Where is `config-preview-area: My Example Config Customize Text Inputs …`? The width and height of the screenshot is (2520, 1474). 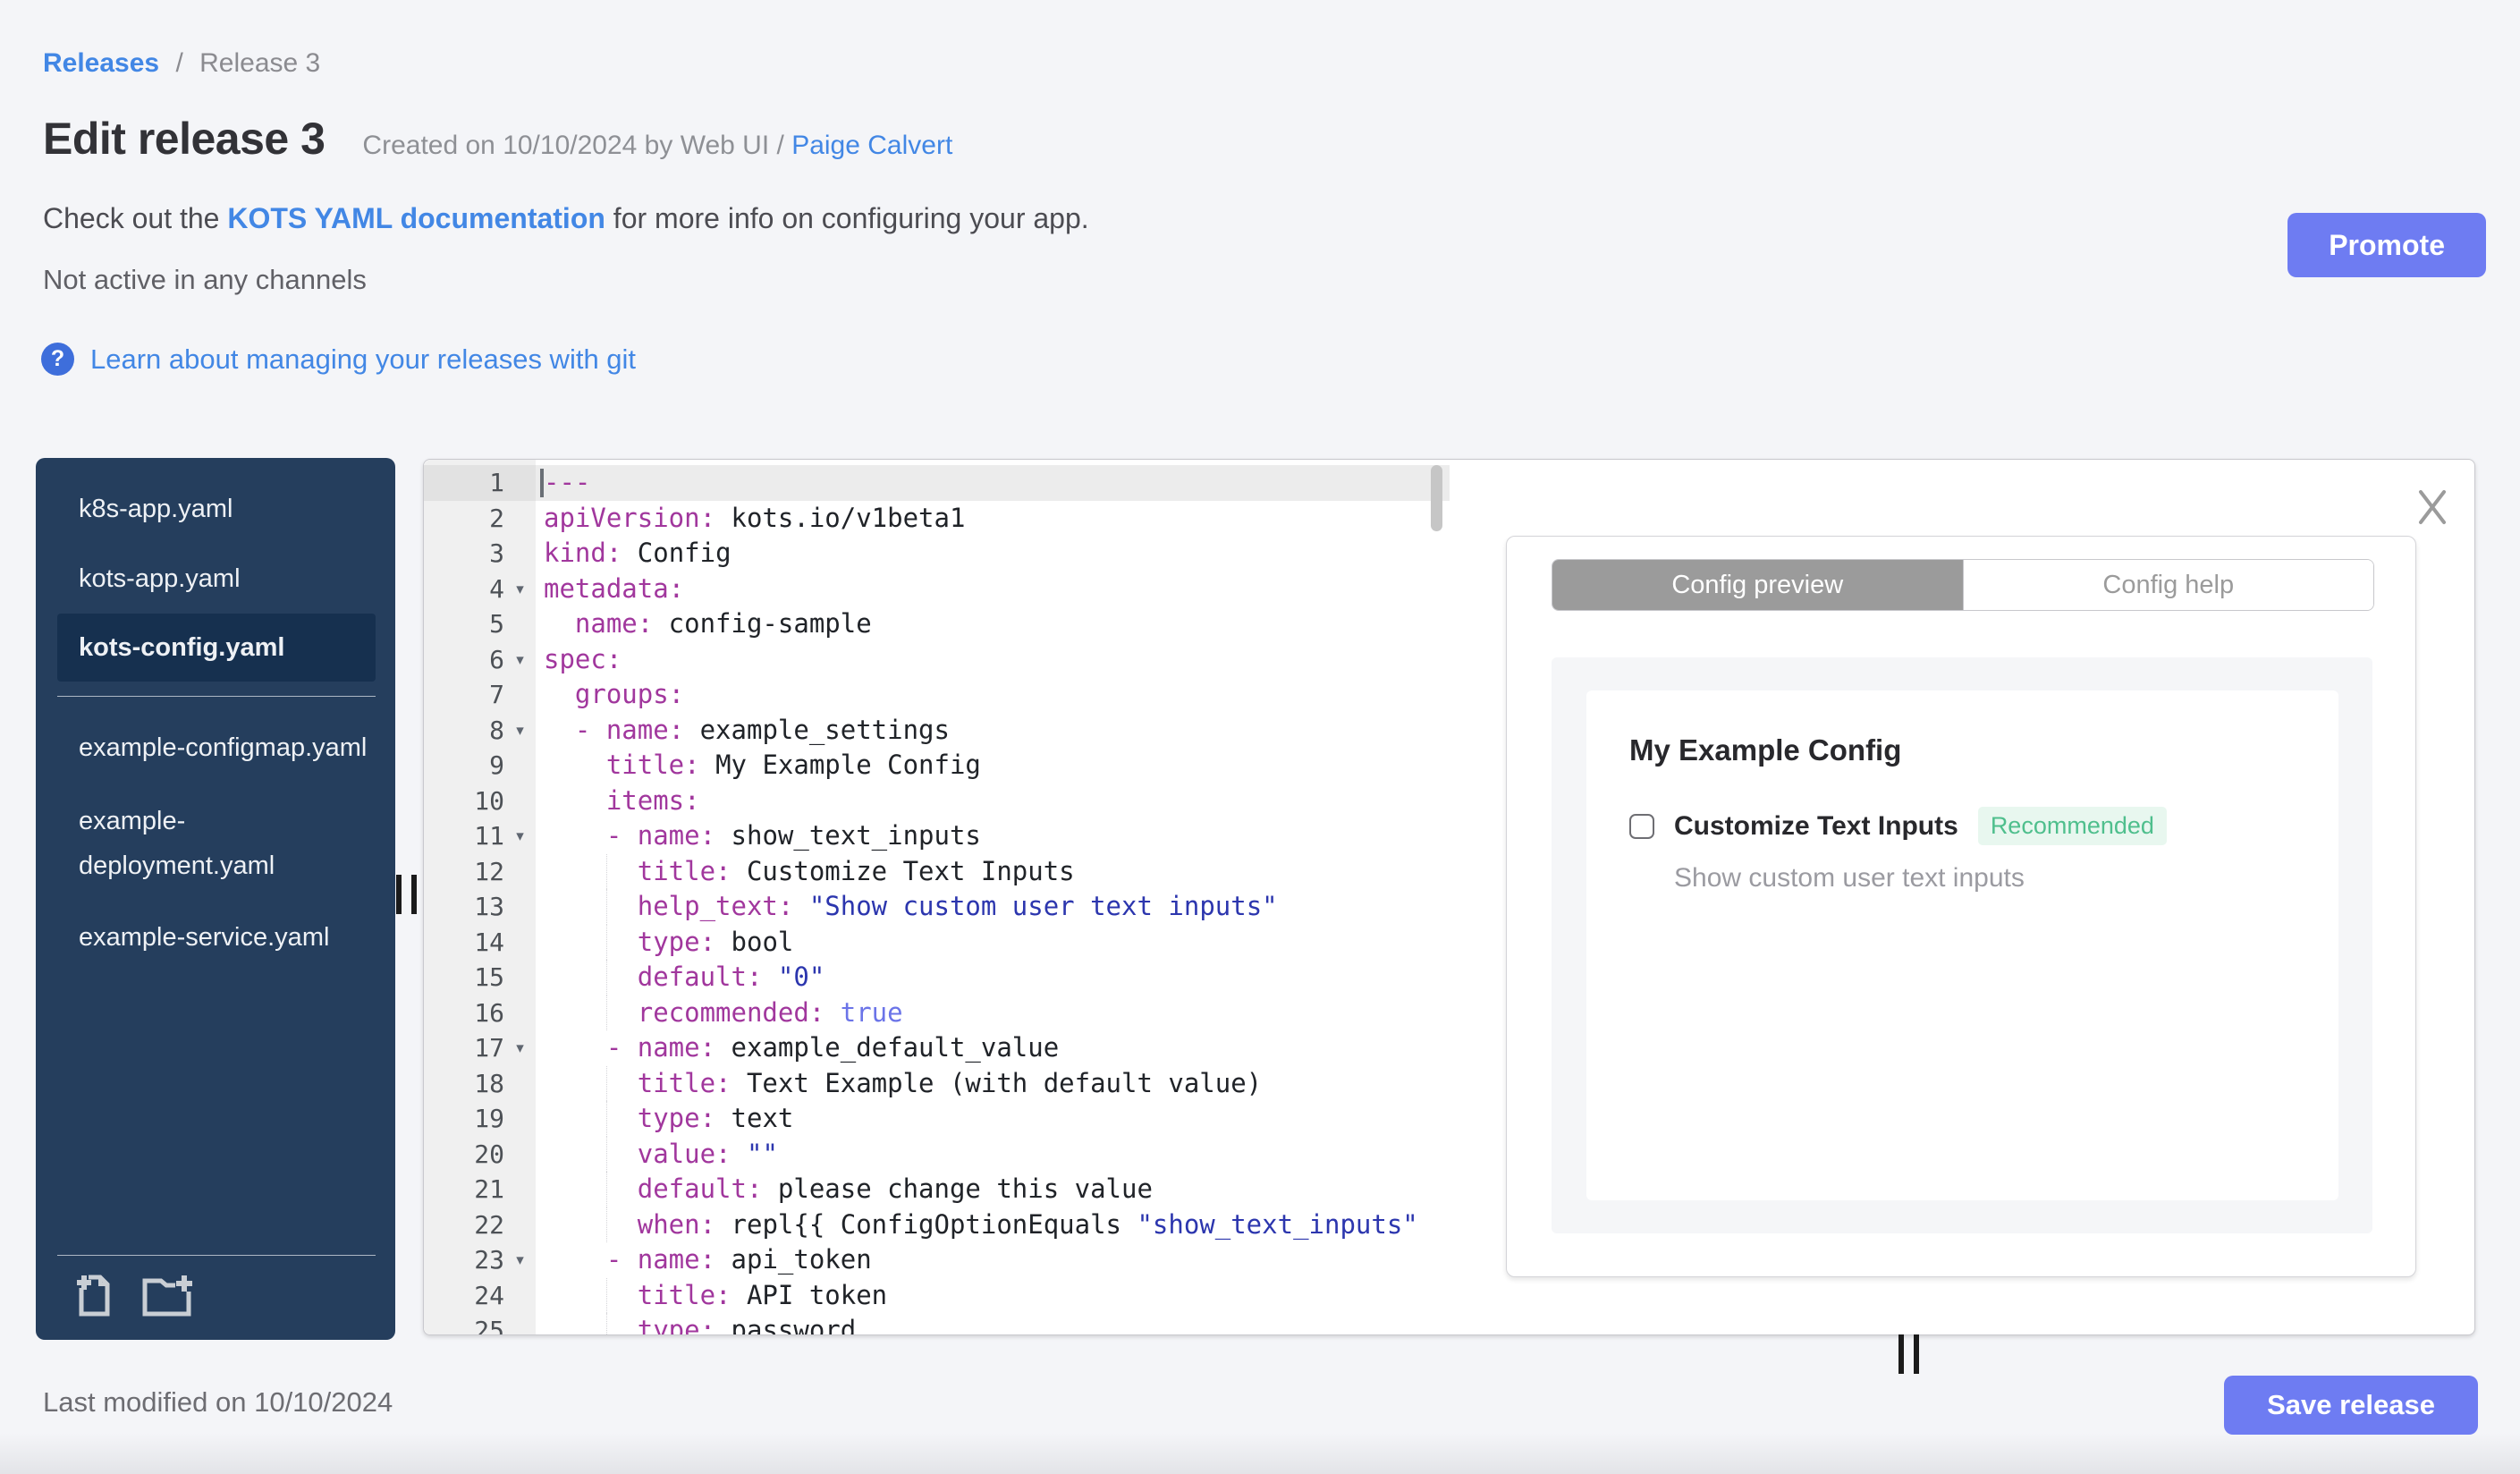
config-preview-area: My Example Config Customize Text Inputs … is located at coordinates (1962, 945).